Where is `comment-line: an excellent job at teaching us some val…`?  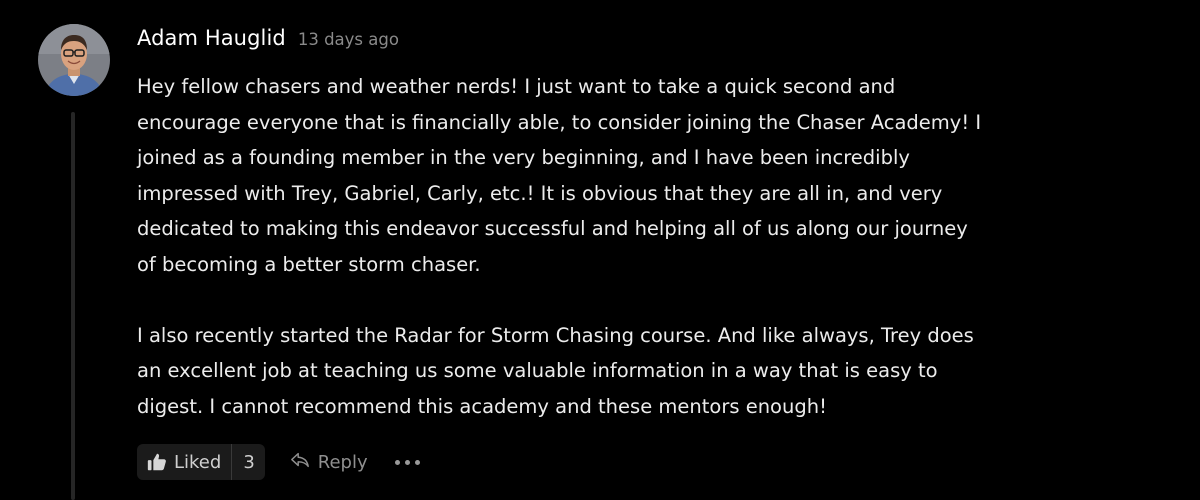
comment-line: an excellent job at teaching us some val… is located at coordinates (537, 370).